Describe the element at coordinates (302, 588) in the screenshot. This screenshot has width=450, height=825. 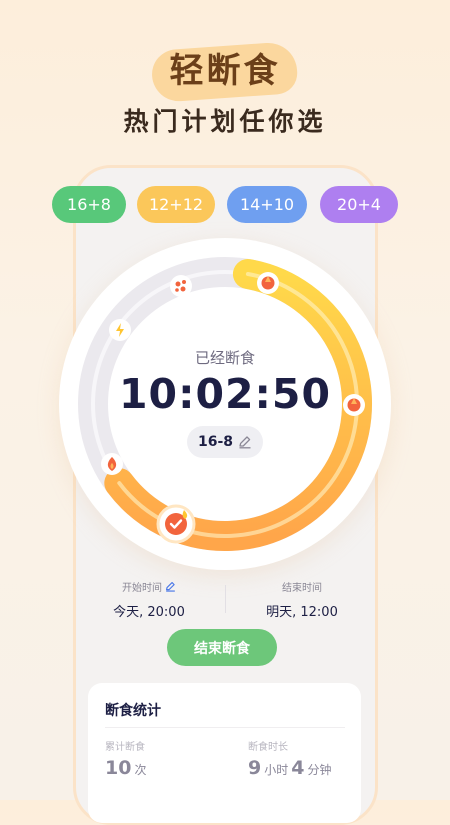
I see `end-time-label: 结束时间` at that location.